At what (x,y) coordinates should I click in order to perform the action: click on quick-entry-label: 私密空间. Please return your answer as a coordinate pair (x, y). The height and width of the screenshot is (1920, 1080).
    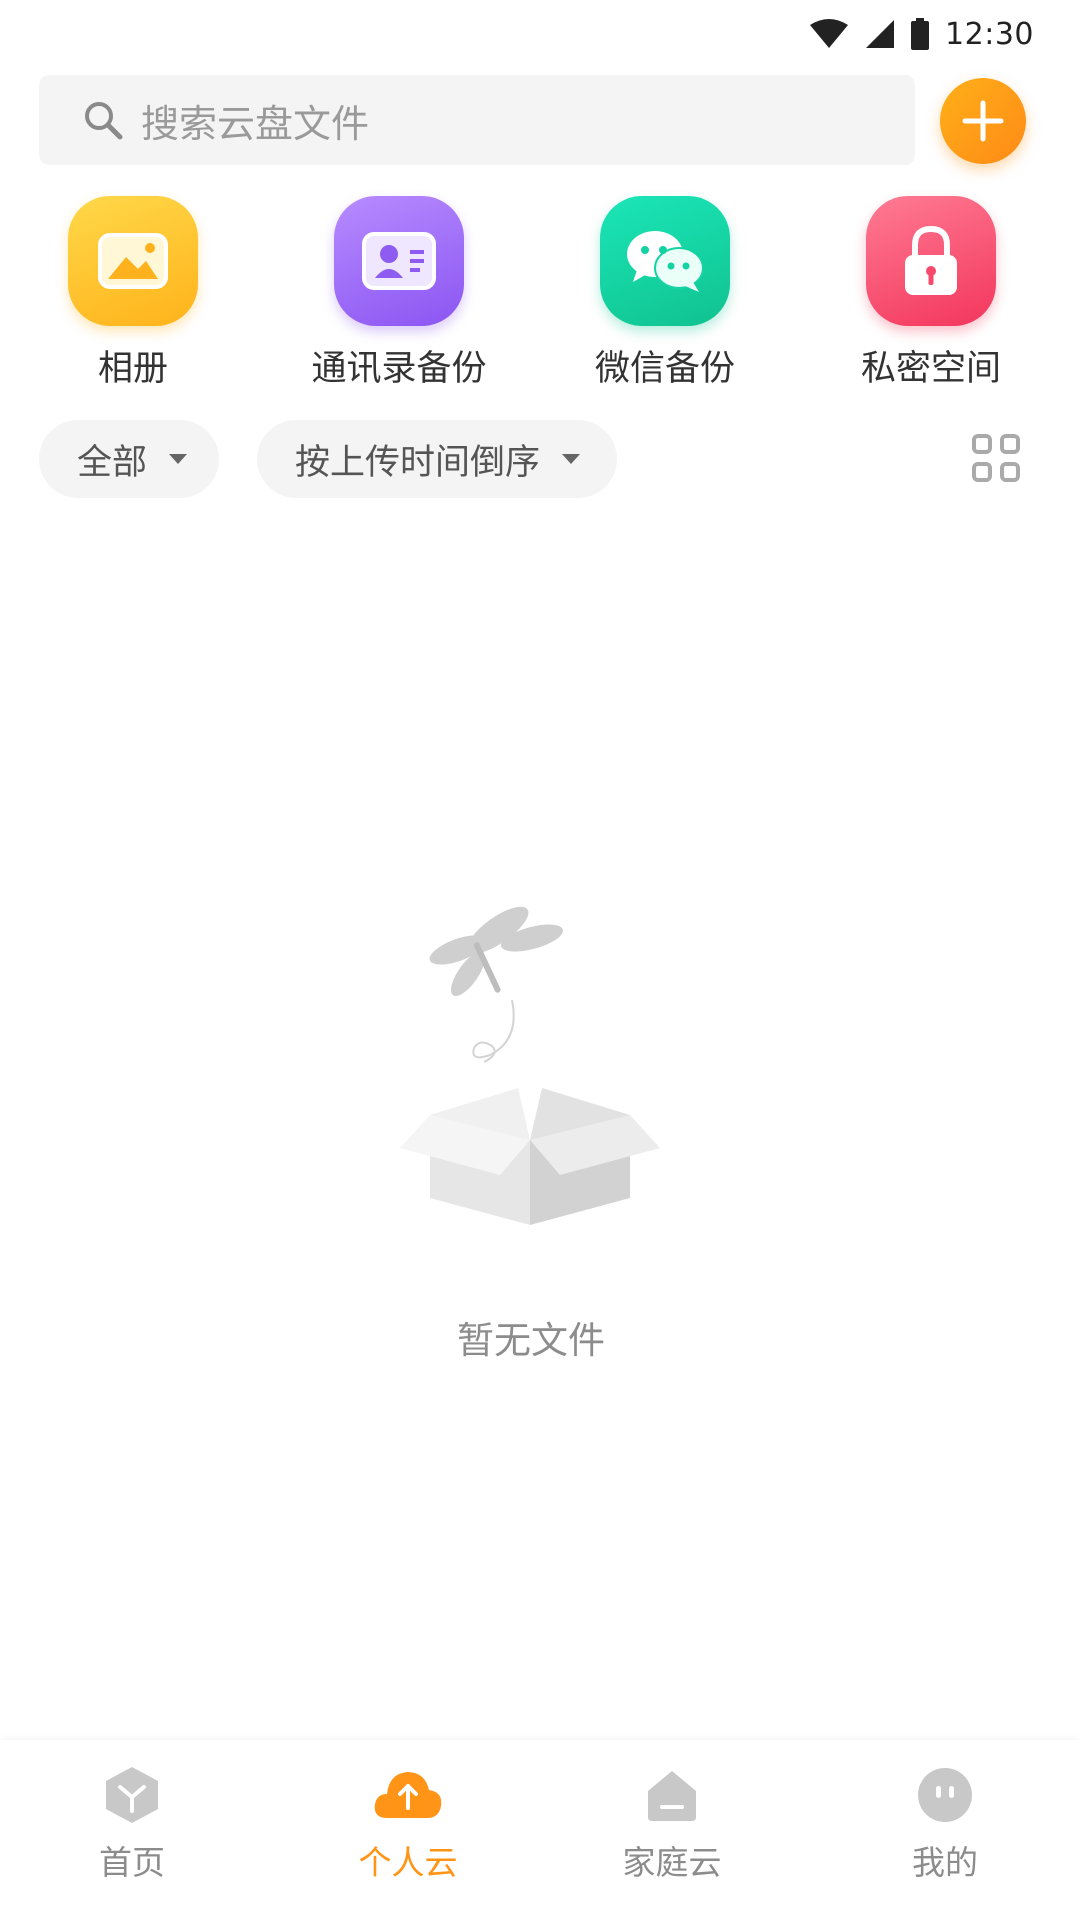
    Looking at the image, I should click on (930, 369).